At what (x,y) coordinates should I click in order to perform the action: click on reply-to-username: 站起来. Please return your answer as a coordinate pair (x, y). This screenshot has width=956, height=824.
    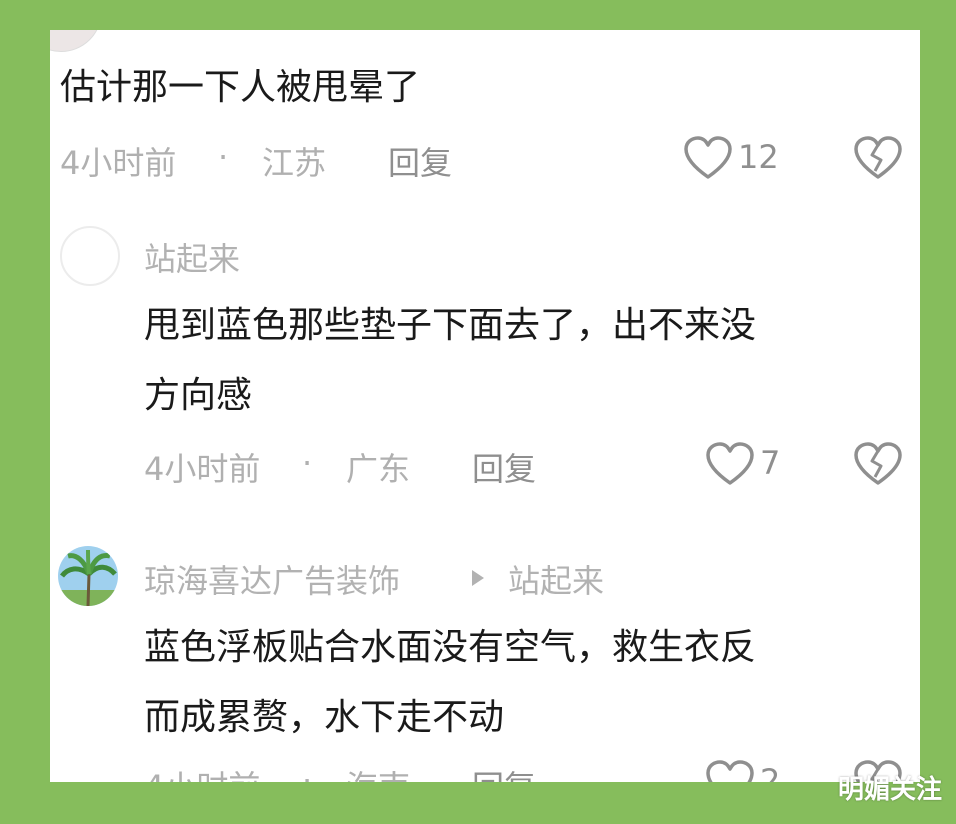
    Looking at the image, I should click on (556, 579).